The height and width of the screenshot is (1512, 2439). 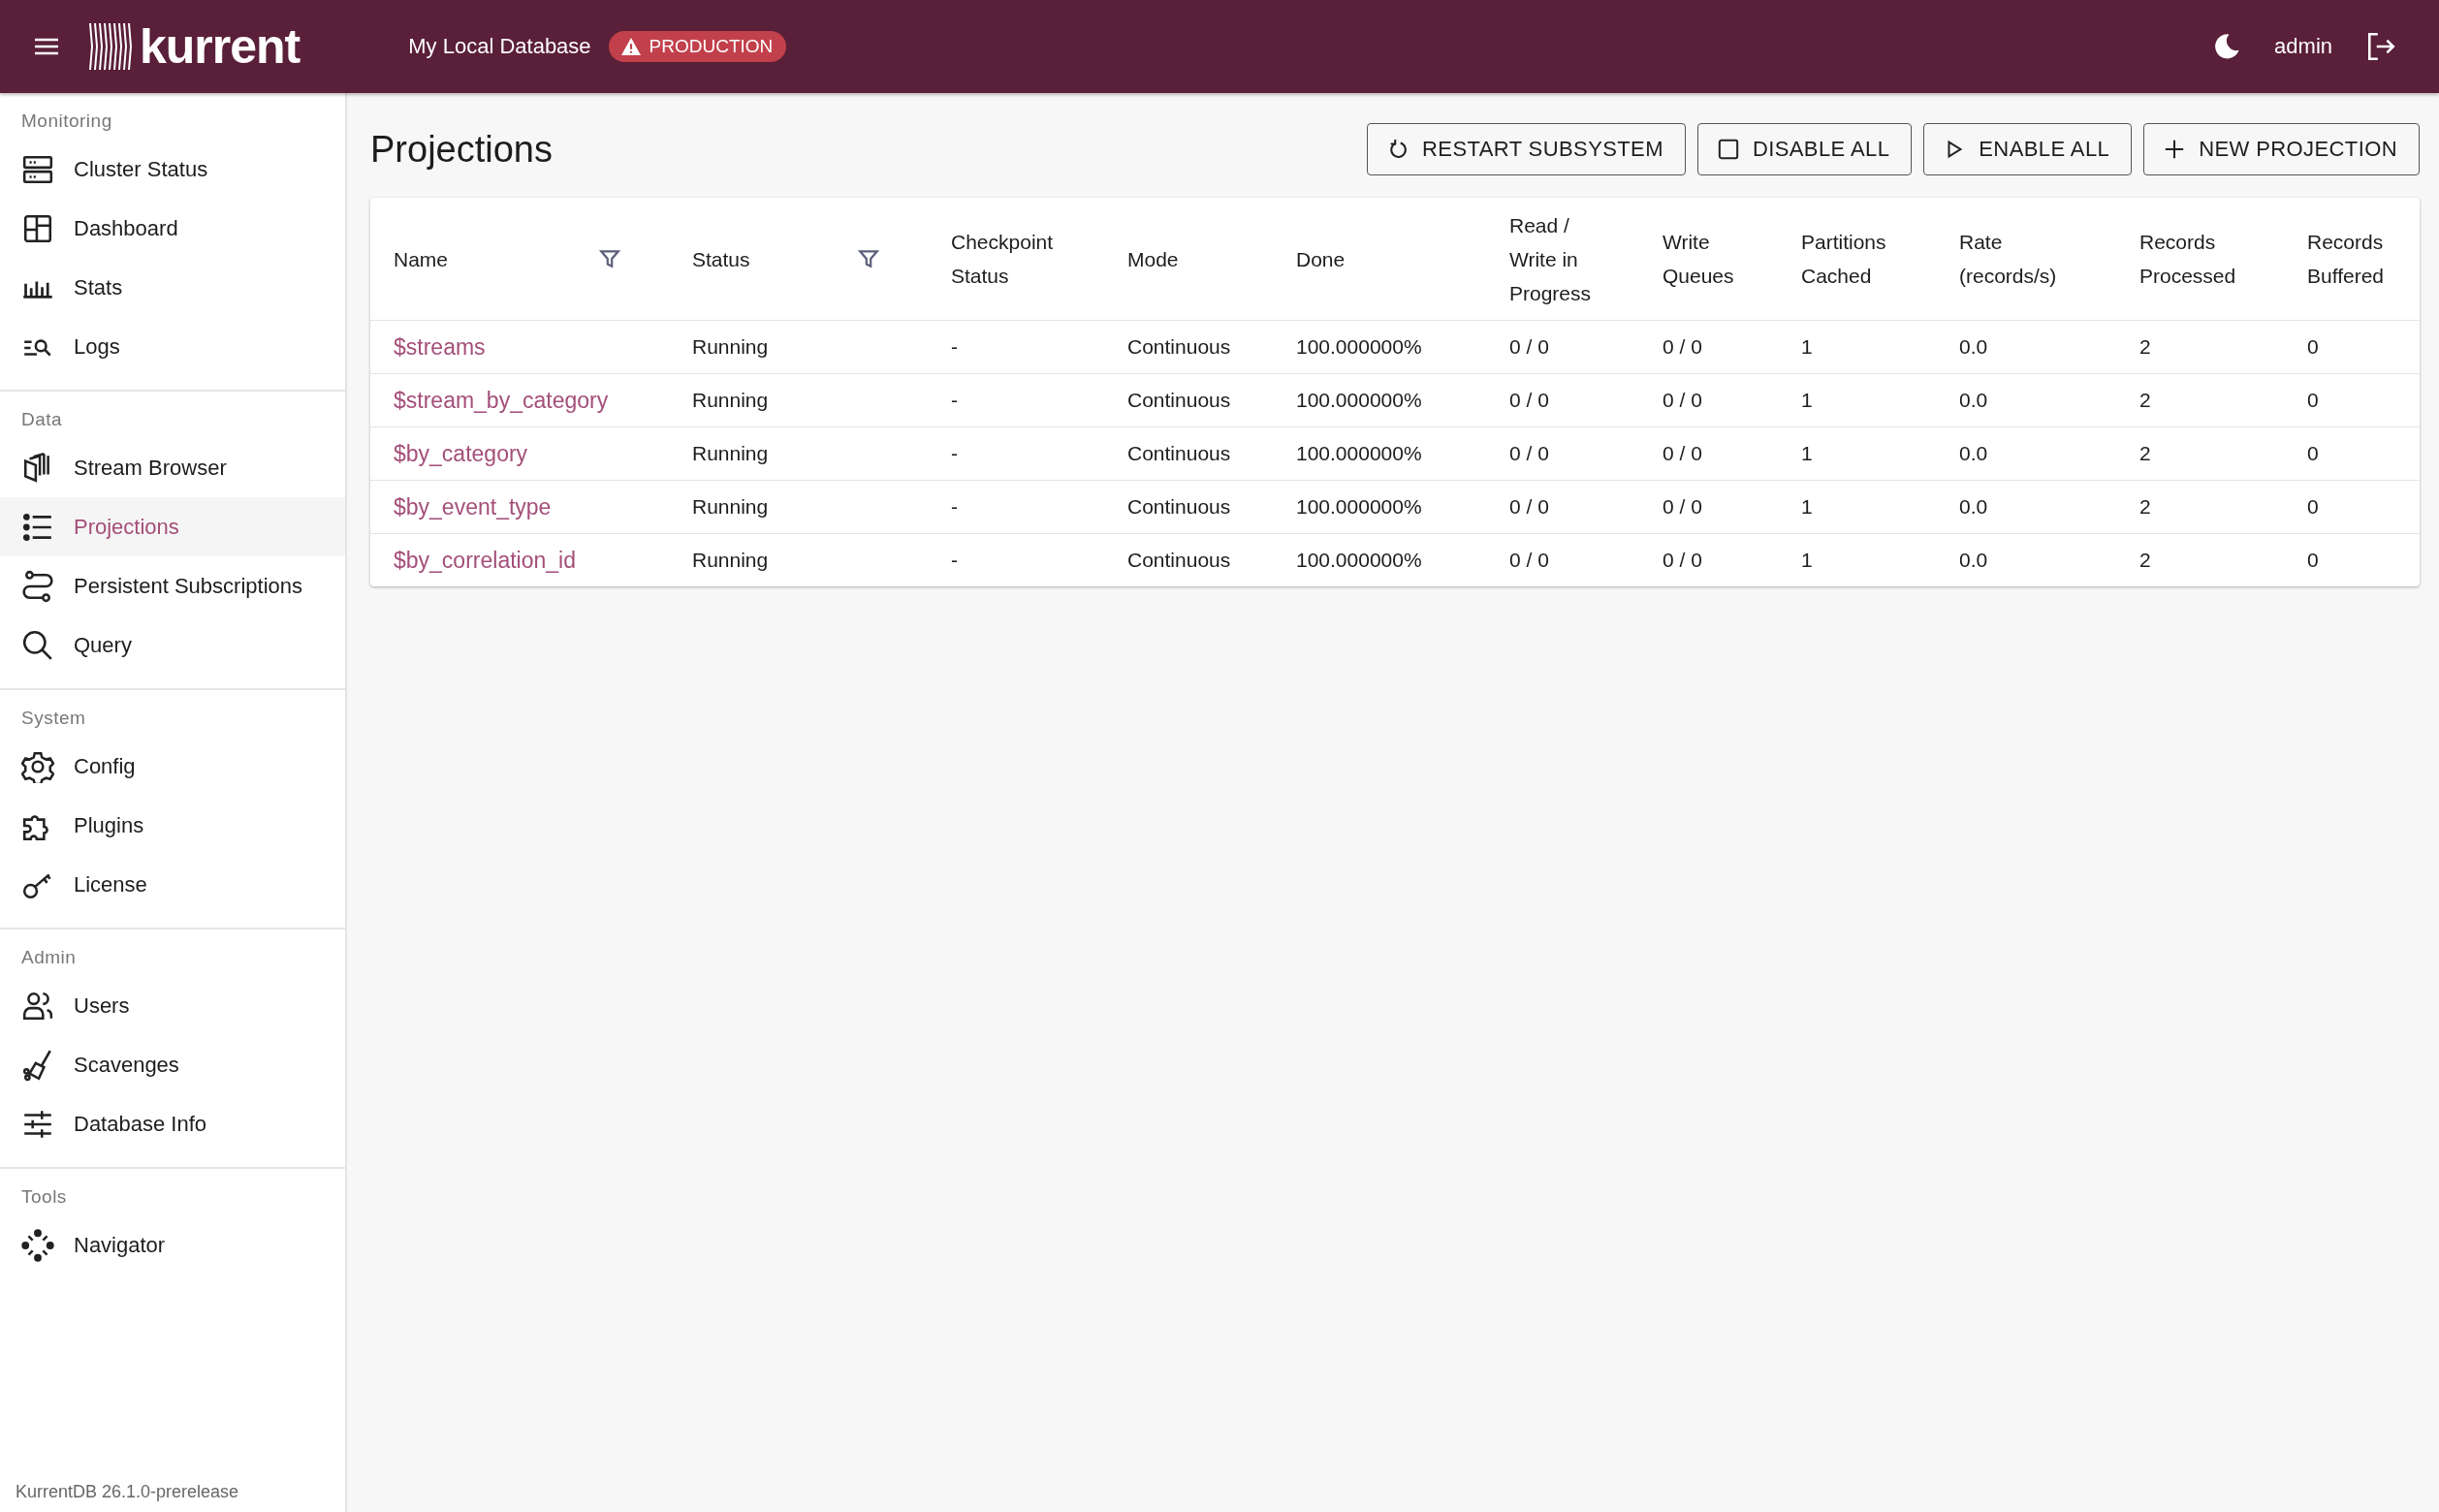 I want to click on column-header: Name, so click(x=422, y=258).